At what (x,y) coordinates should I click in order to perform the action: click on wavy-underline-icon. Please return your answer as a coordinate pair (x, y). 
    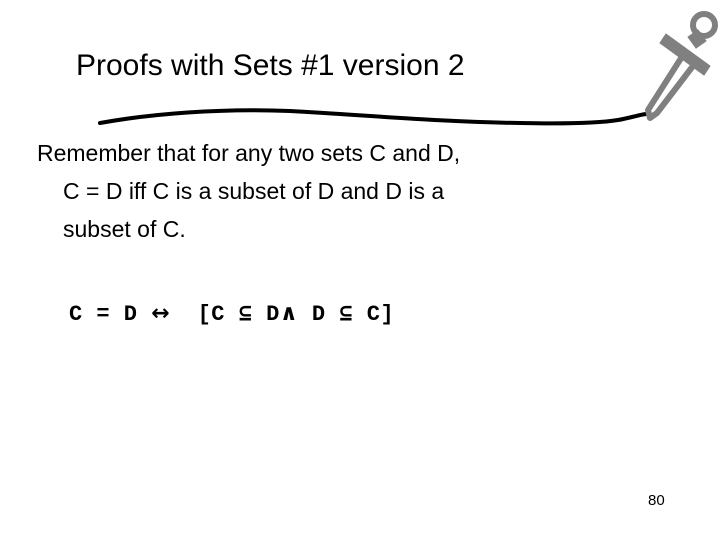
    Looking at the image, I should click on (373, 117).